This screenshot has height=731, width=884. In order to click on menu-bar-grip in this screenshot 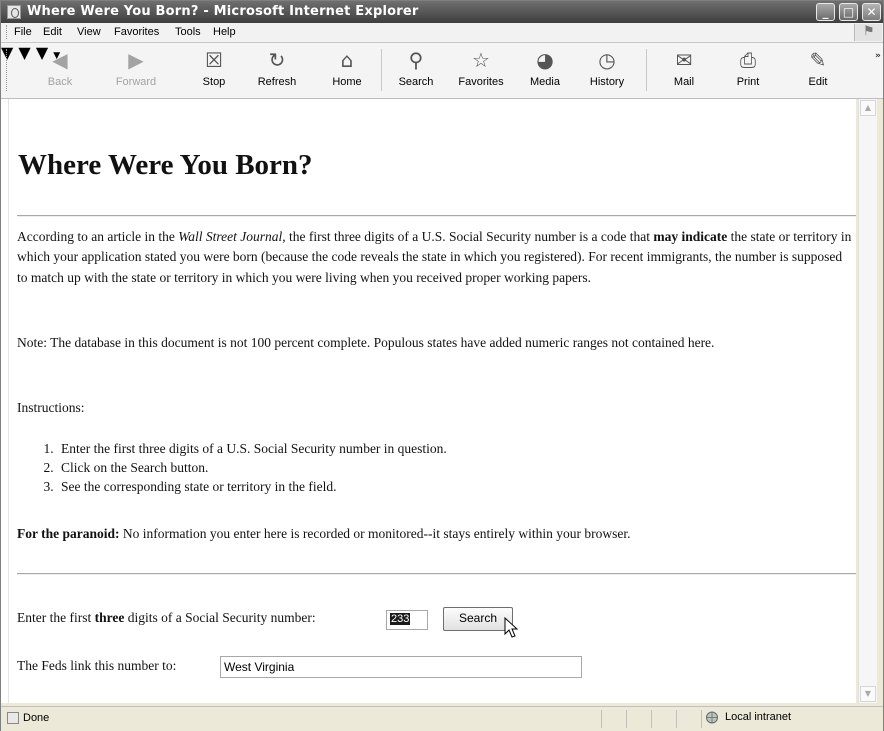, I will do `click(7, 32)`.